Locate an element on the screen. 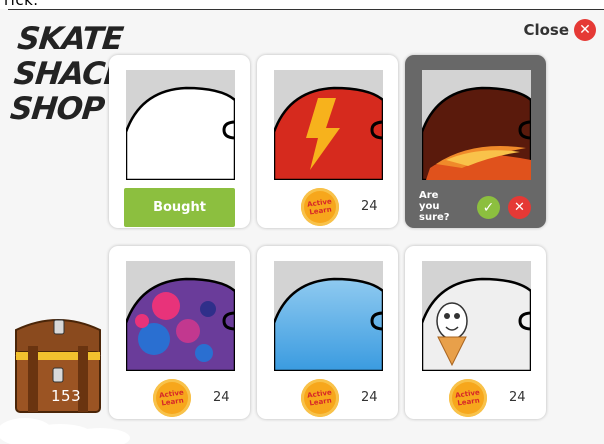 The image size is (604, 444). helmet-lightning-icon is located at coordinates (328, 125).